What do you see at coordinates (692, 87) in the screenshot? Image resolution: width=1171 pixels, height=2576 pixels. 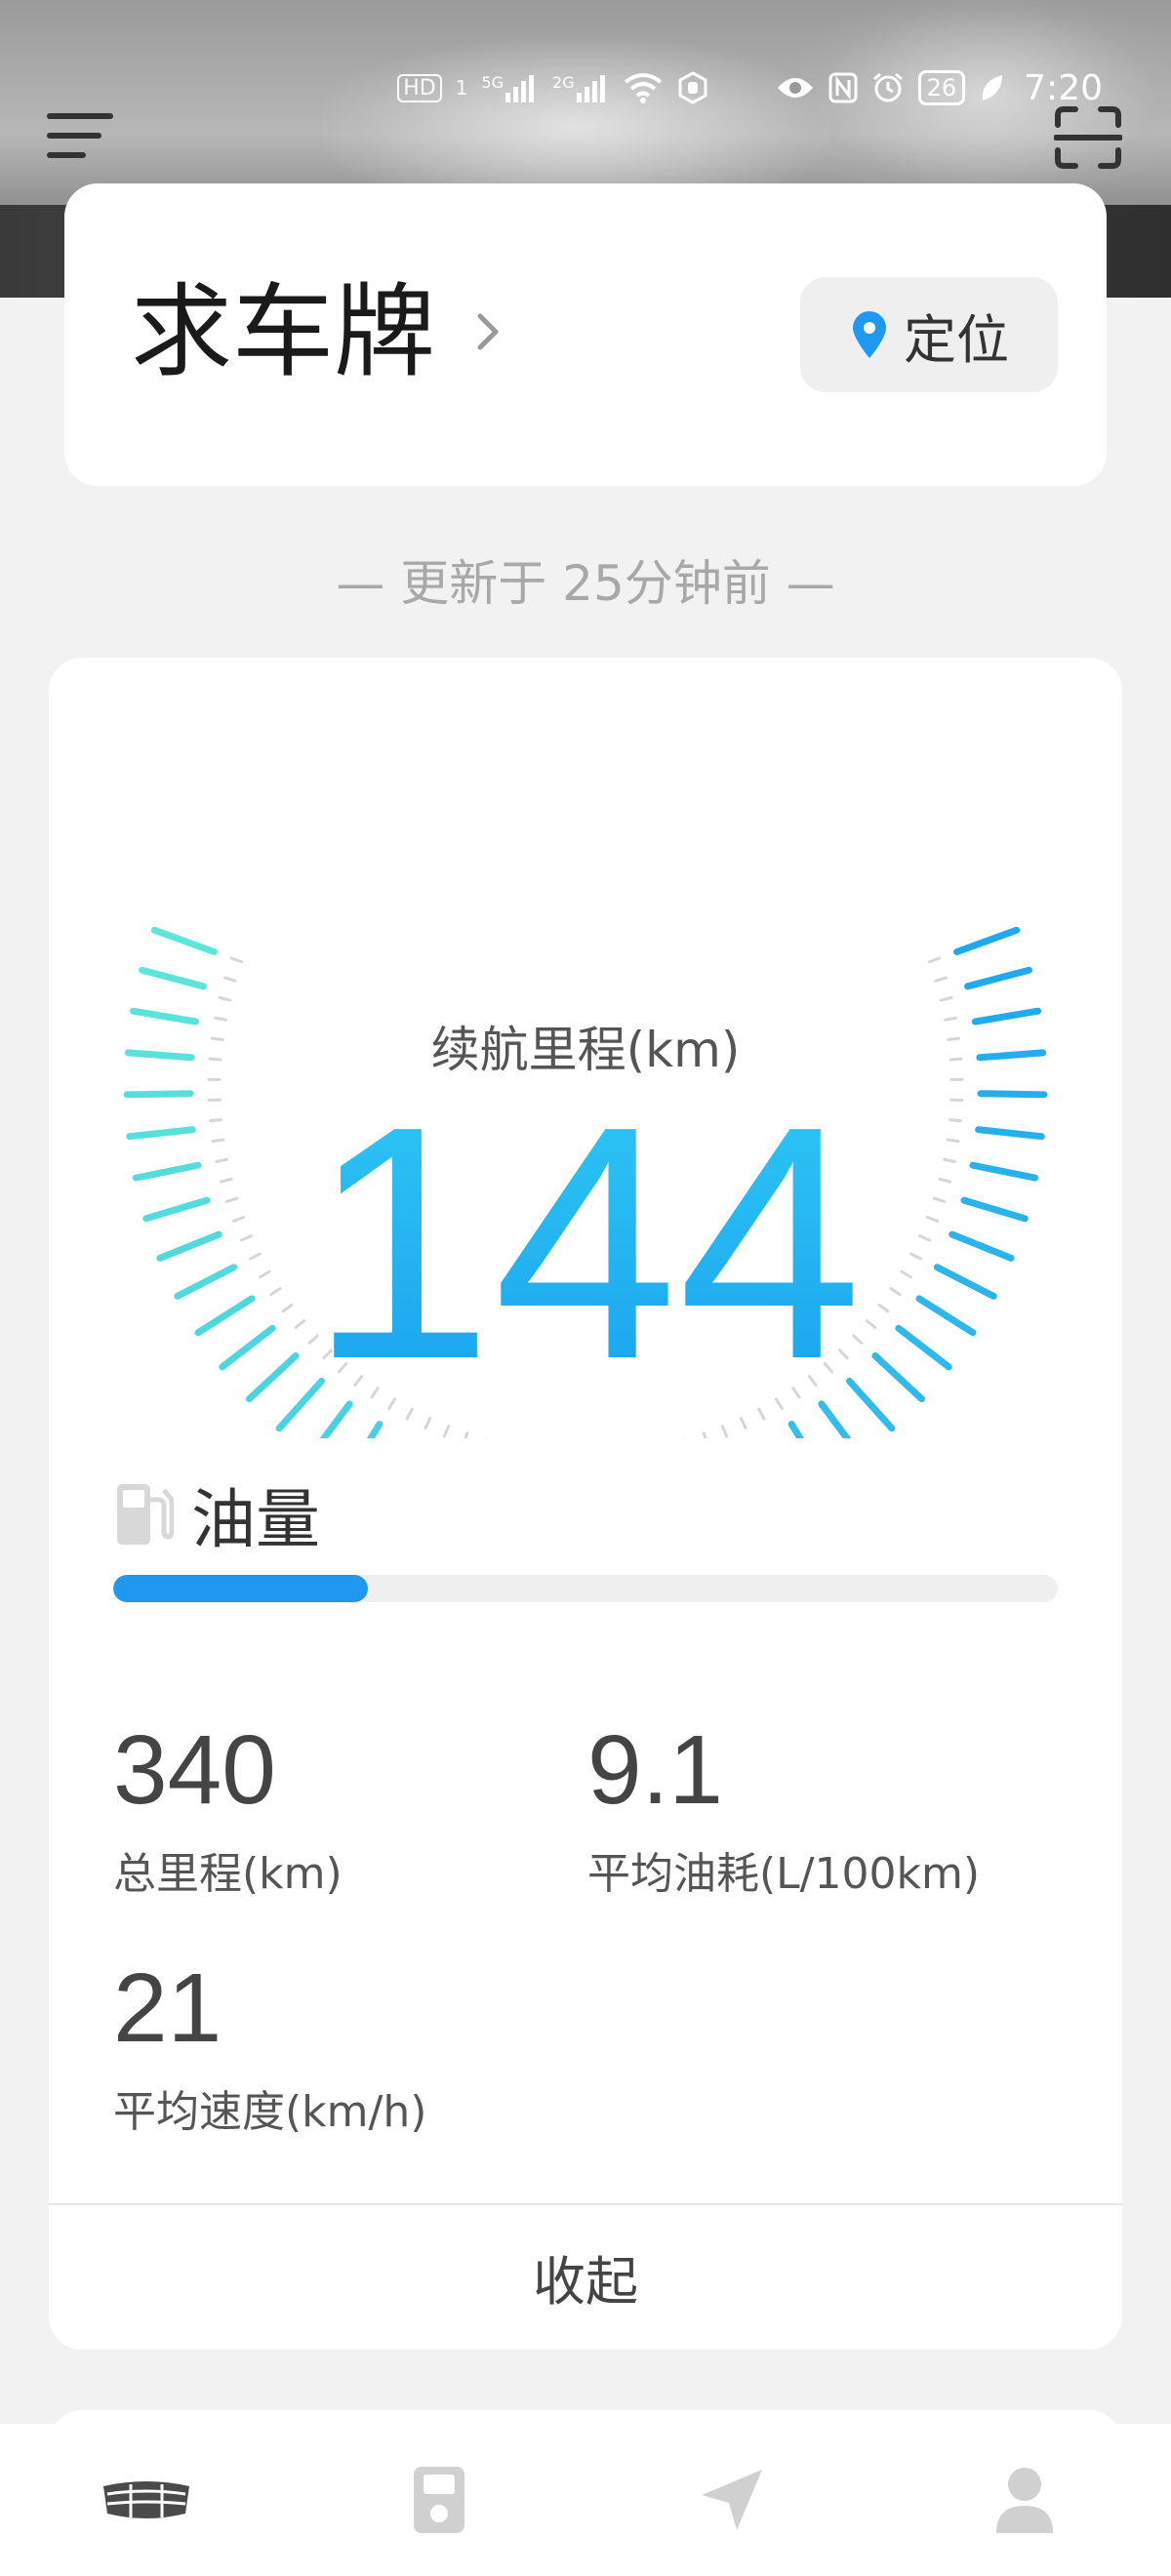 I see `hand-shield-icon` at bounding box center [692, 87].